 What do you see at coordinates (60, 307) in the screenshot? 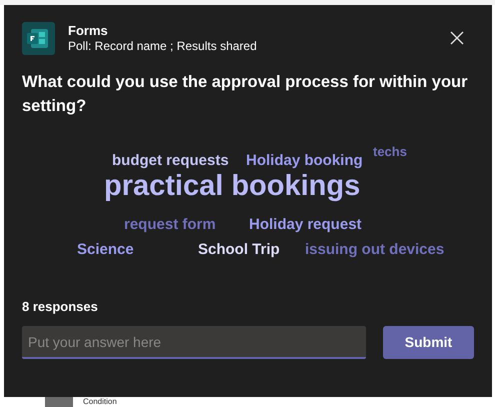
I see `response-count: 8 responses` at bounding box center [60, 307].